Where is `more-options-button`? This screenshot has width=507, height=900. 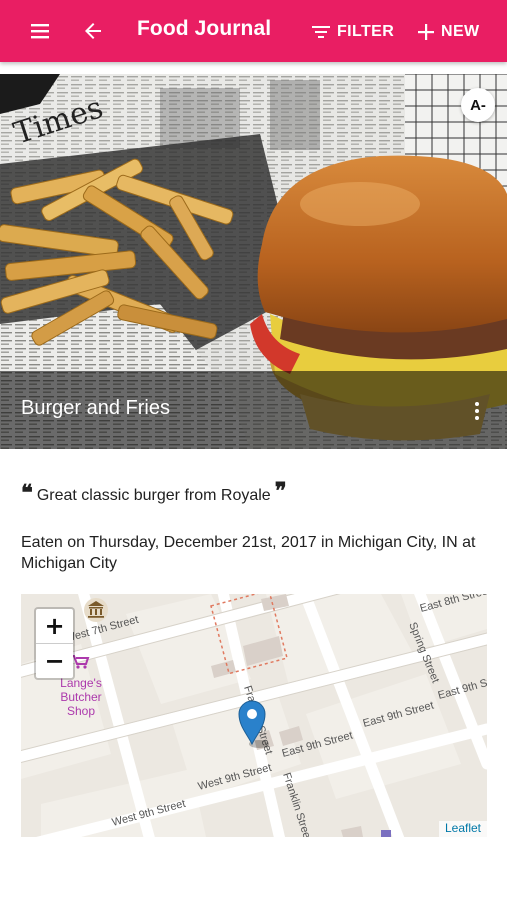 more-options-button is located at coordinates (477, 411).